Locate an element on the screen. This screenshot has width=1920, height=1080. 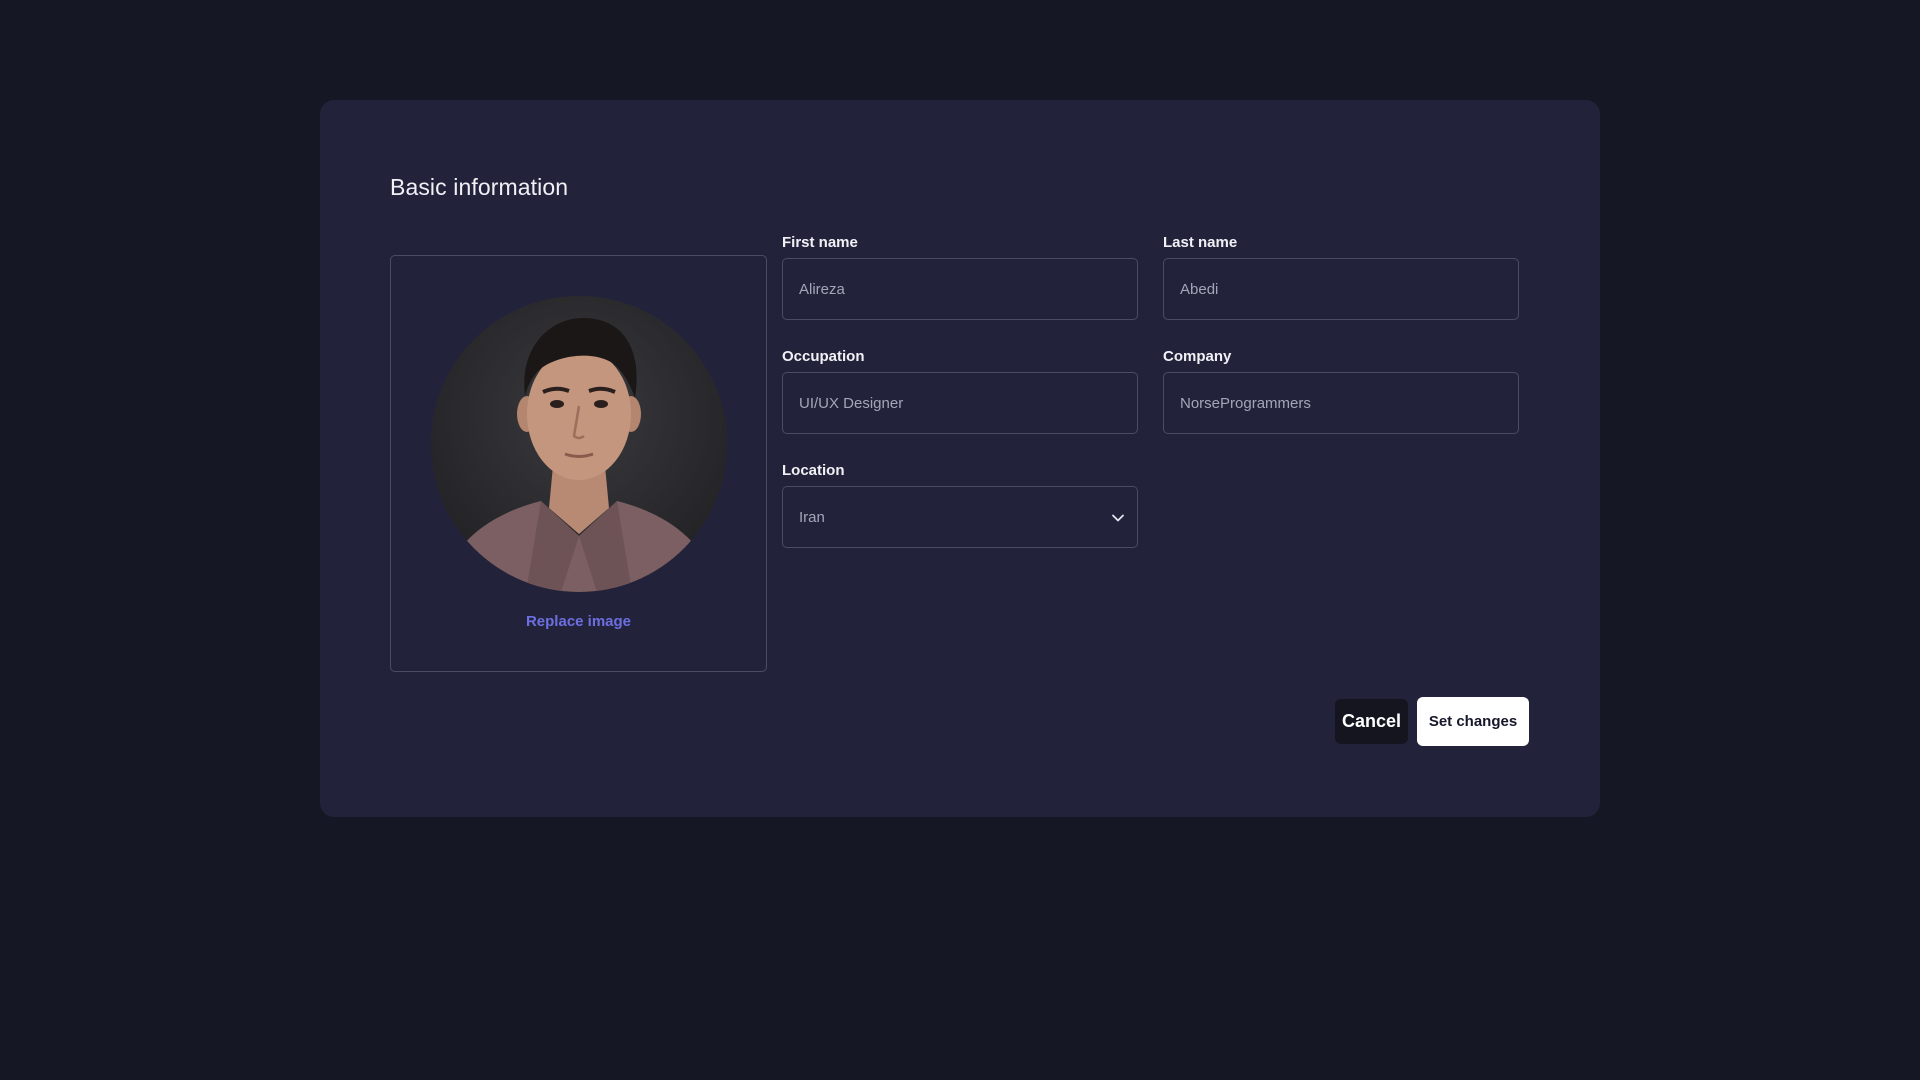
location-label: Location is located at coordinates (813, 470).